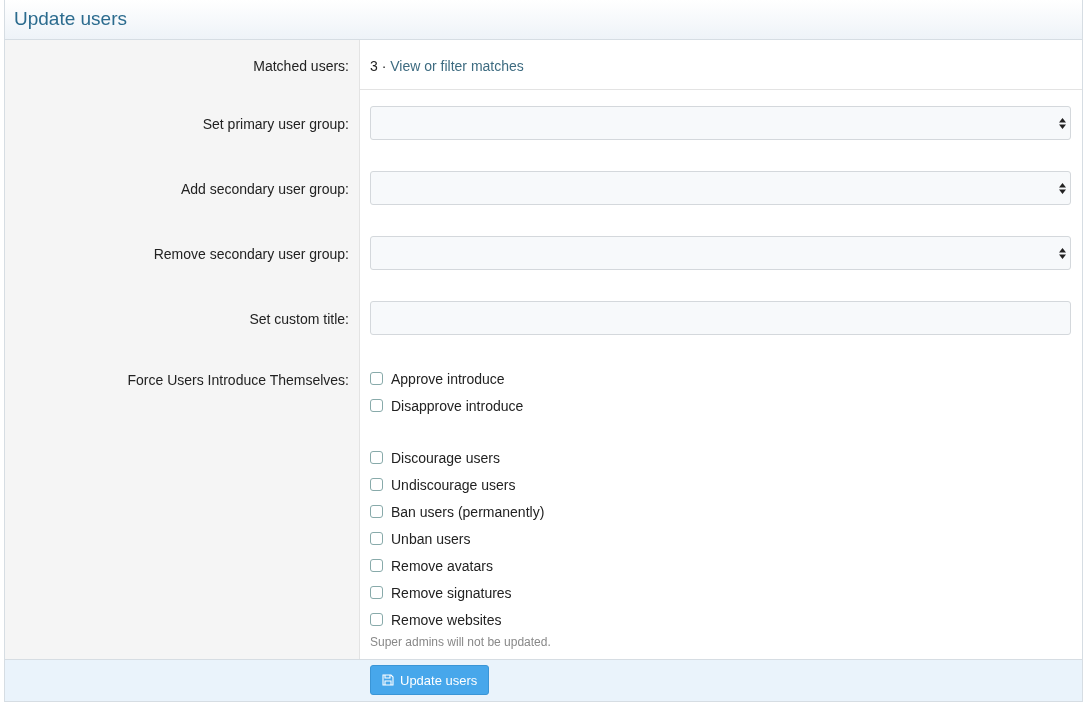 The image size is (1089, 713). What do you see at coordinates (457, 66) in the screenshot?
I see `view-matches-link: View or filter matches` at bounding box center [457, 66].